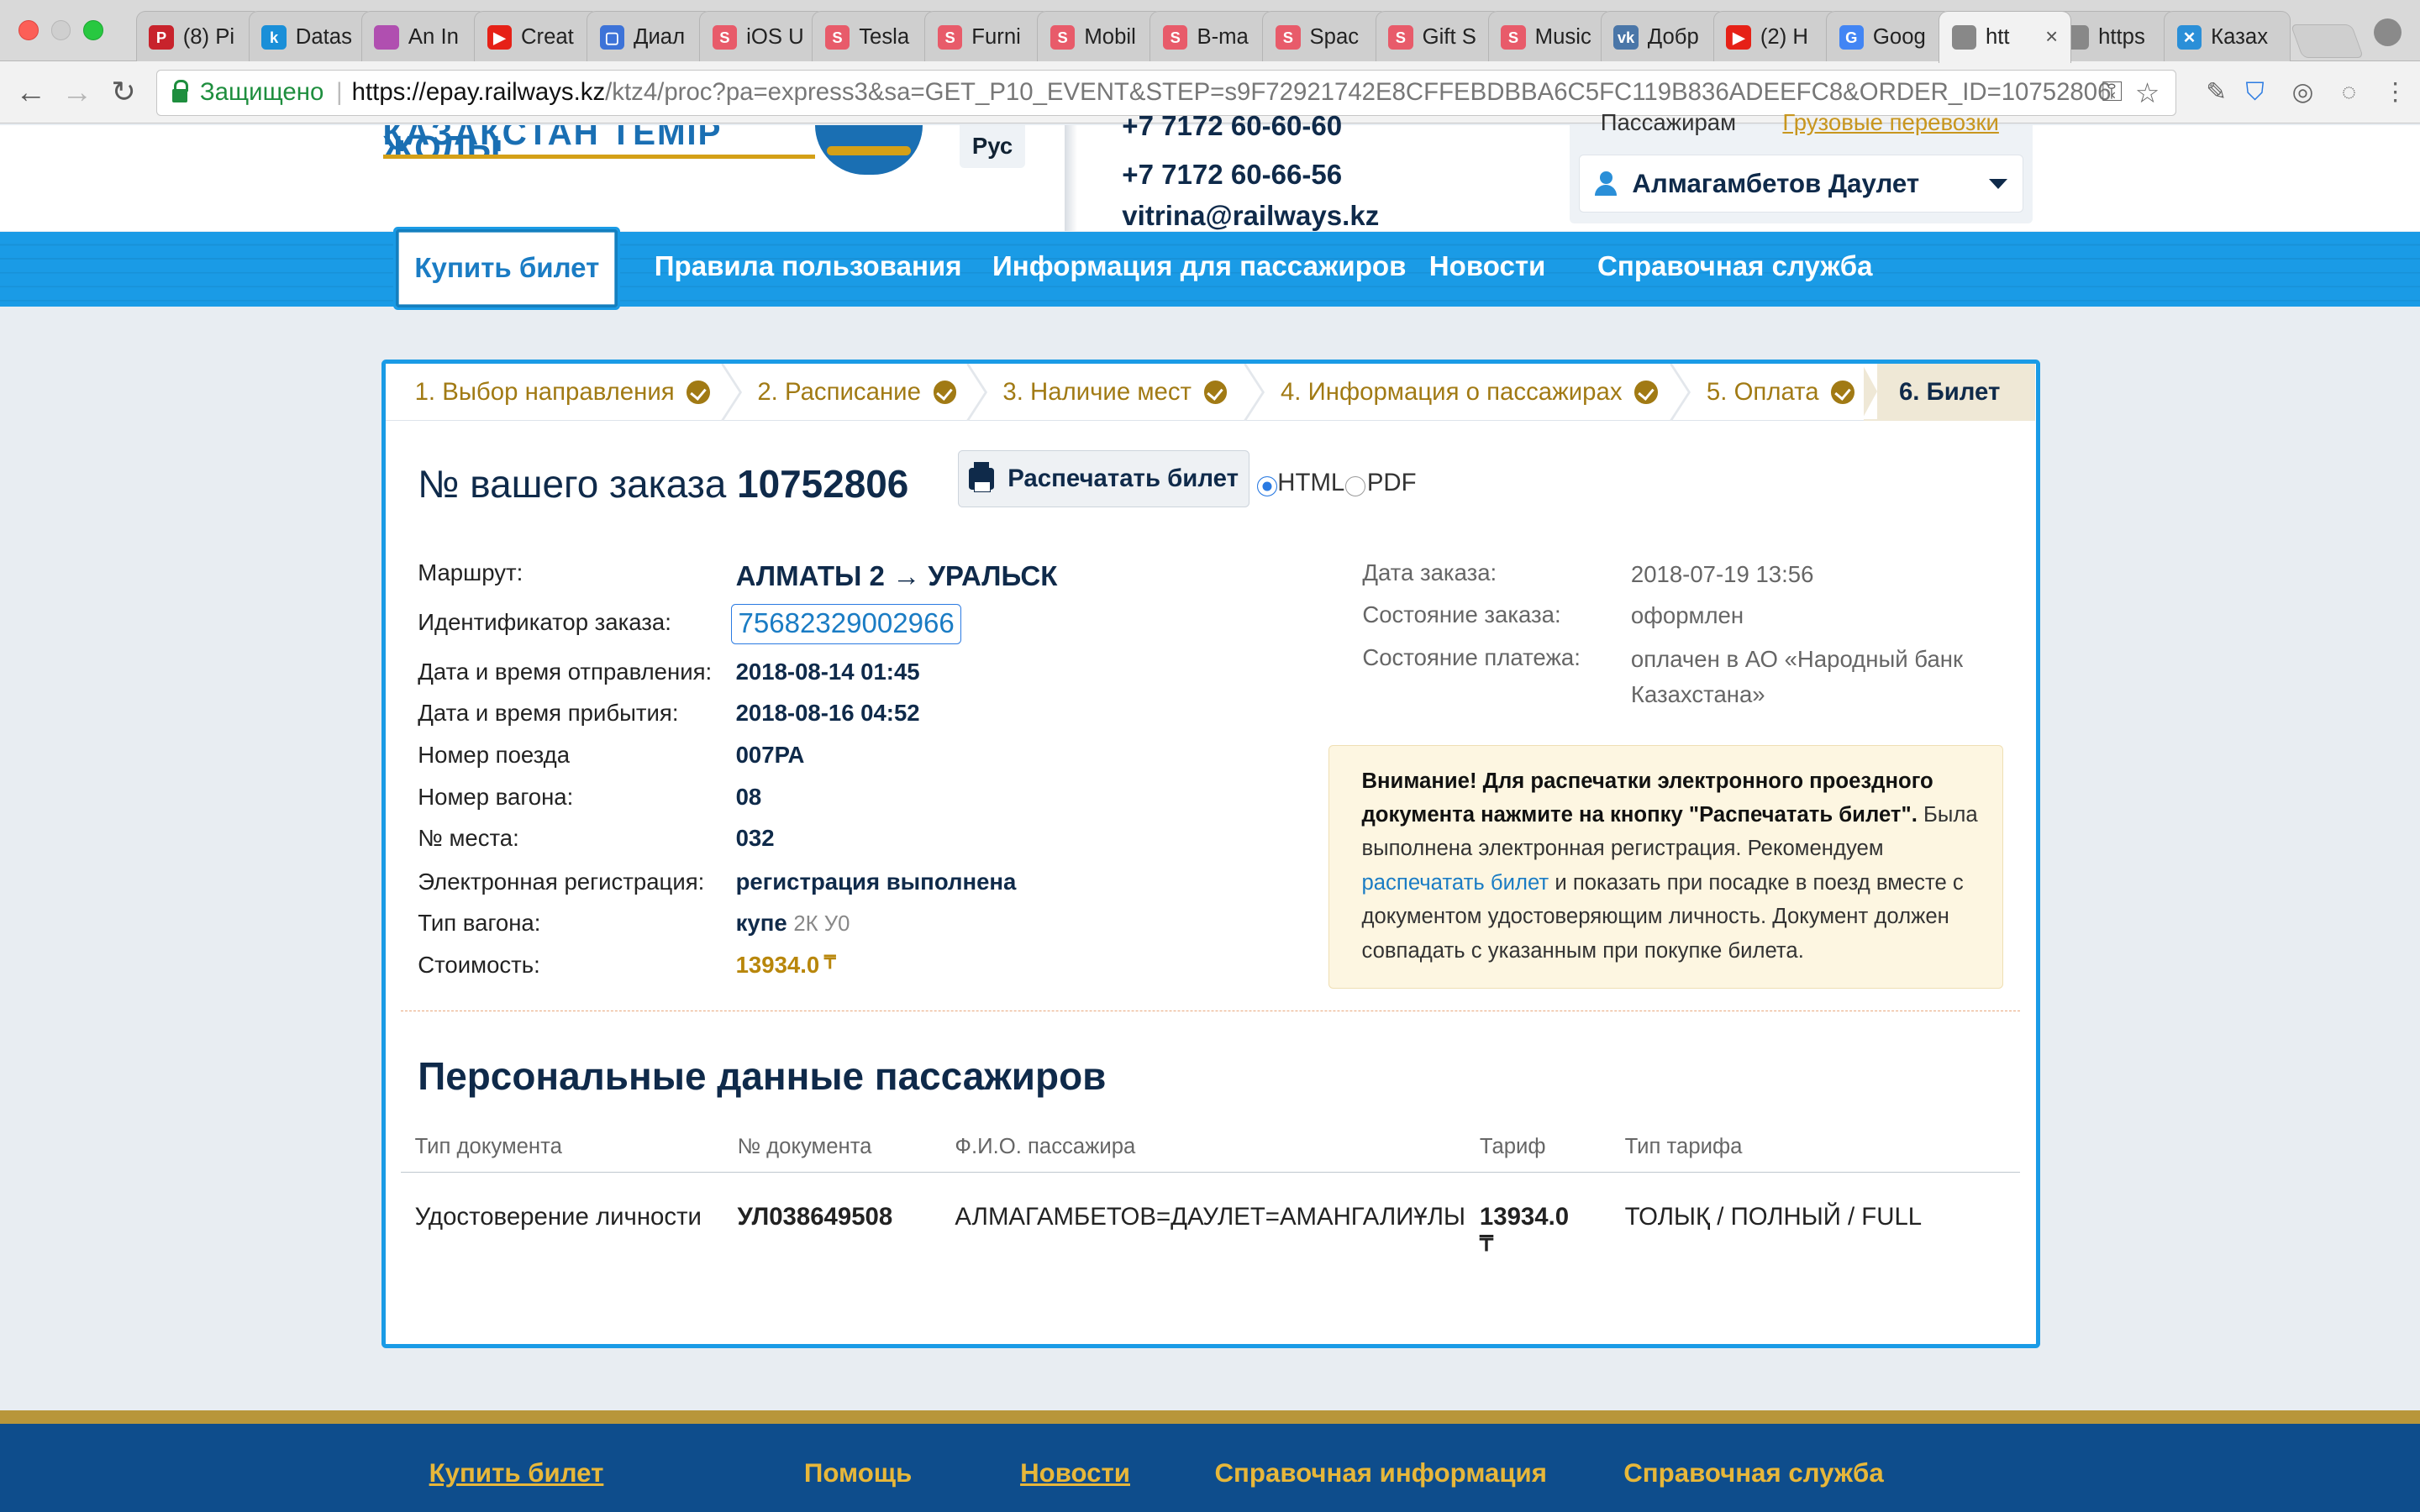  What do you see at coordinates (2004, 37) in the screenshot?
I see `browser-tab: htt ×` at bounding box center [2004, 37].